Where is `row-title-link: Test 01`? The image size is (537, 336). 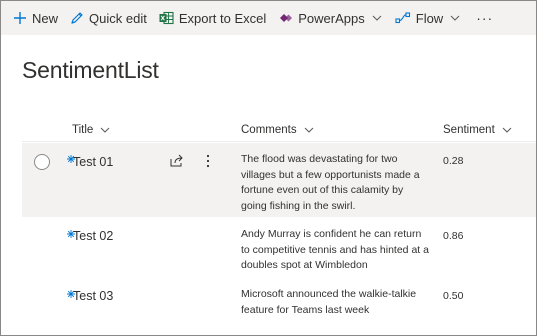 row-title-link: Test 01 is located at coordinates (93, 162).